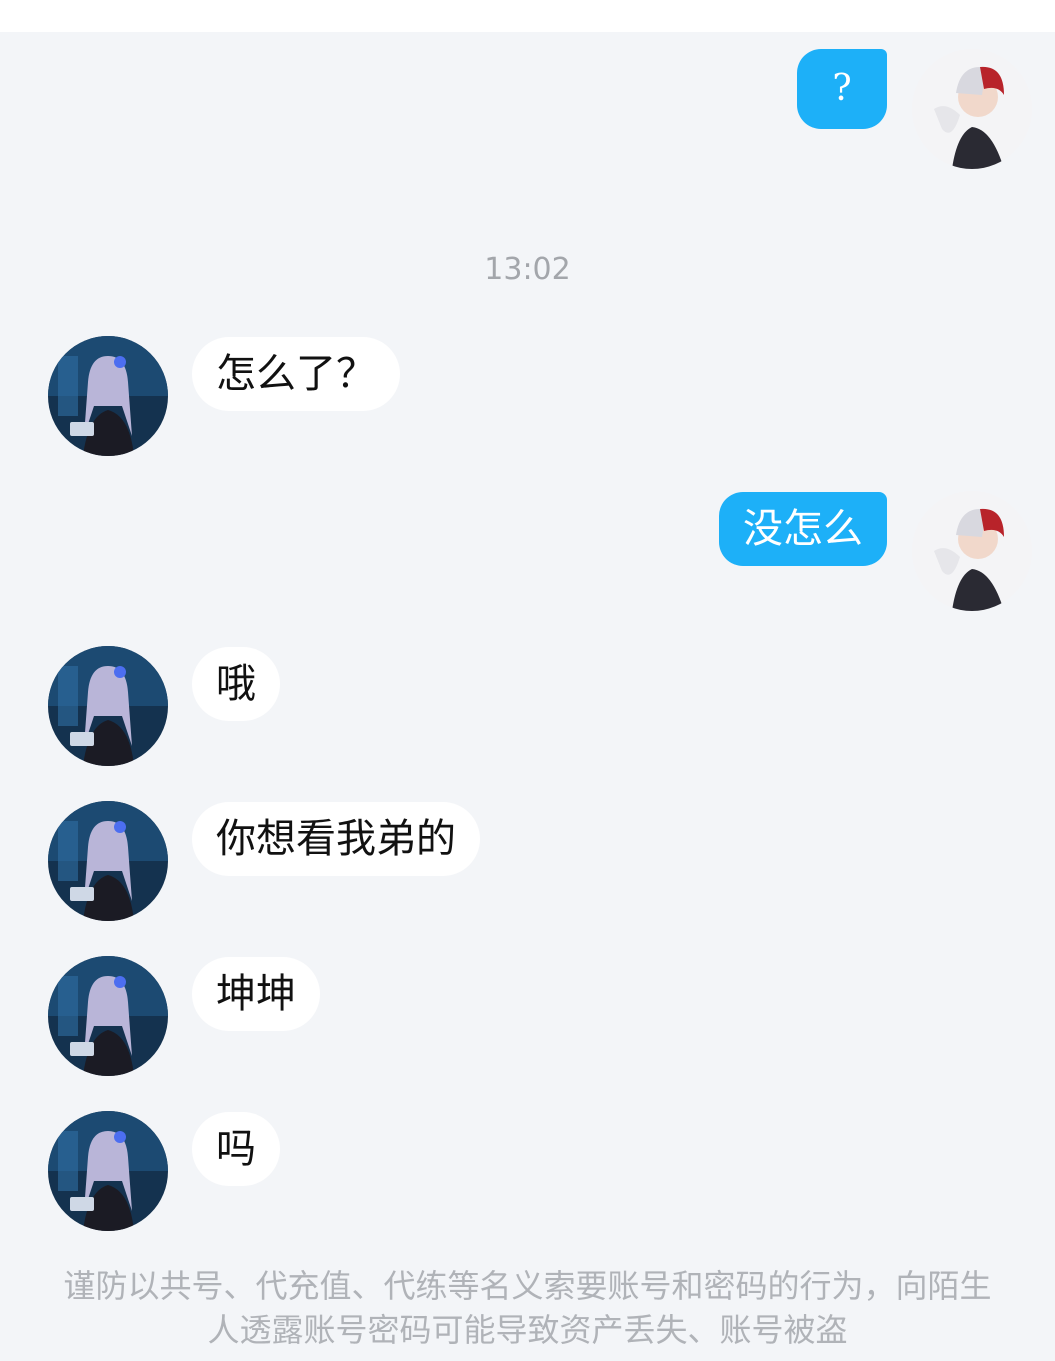  What do you see at coordinates (336, 839) in the screenshot?
I see `message-bubble-received: 你想看我弟的` at bounding box center [336, 839].